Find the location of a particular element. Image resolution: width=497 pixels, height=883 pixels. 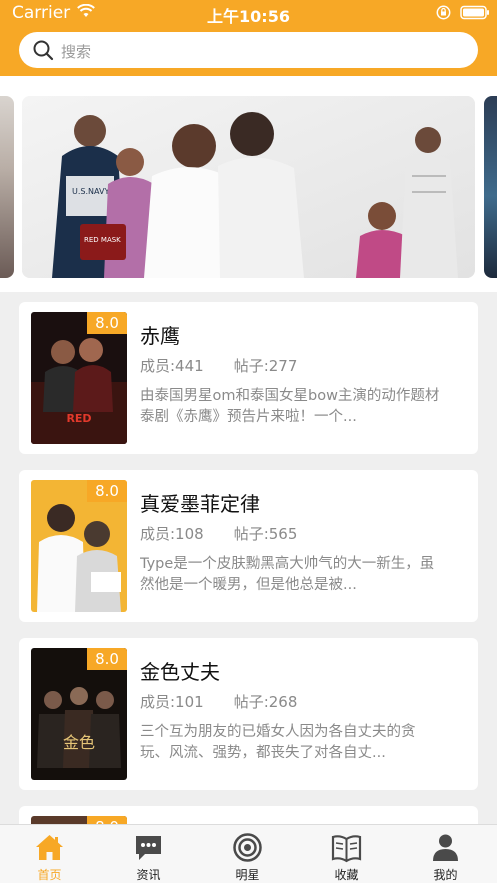

item-title: 赤鹰 is located at coordinates (160, 336).